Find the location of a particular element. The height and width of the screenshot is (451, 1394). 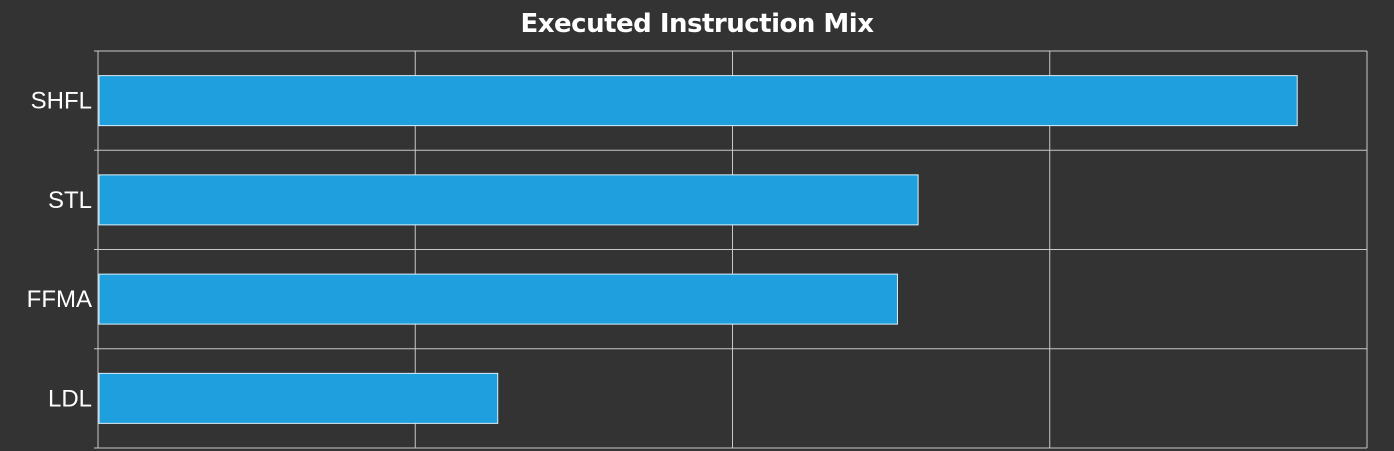

category-label-ffma: FFMA is located at coordinates (59, 299).